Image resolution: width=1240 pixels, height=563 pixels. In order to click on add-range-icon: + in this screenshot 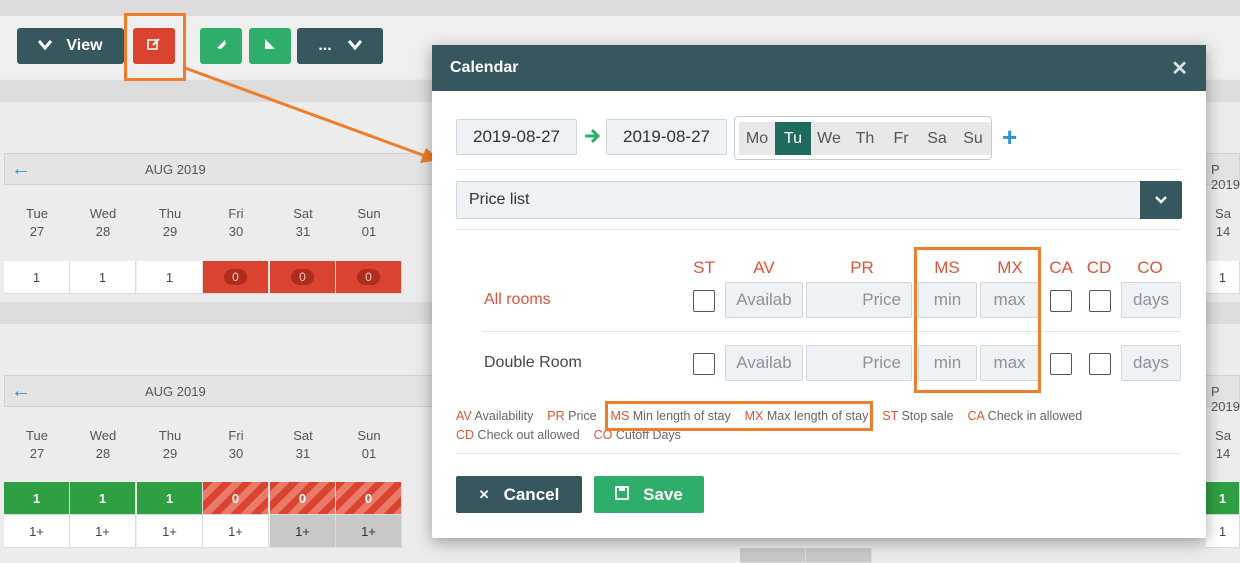, I will do `click(1009, 137)`.